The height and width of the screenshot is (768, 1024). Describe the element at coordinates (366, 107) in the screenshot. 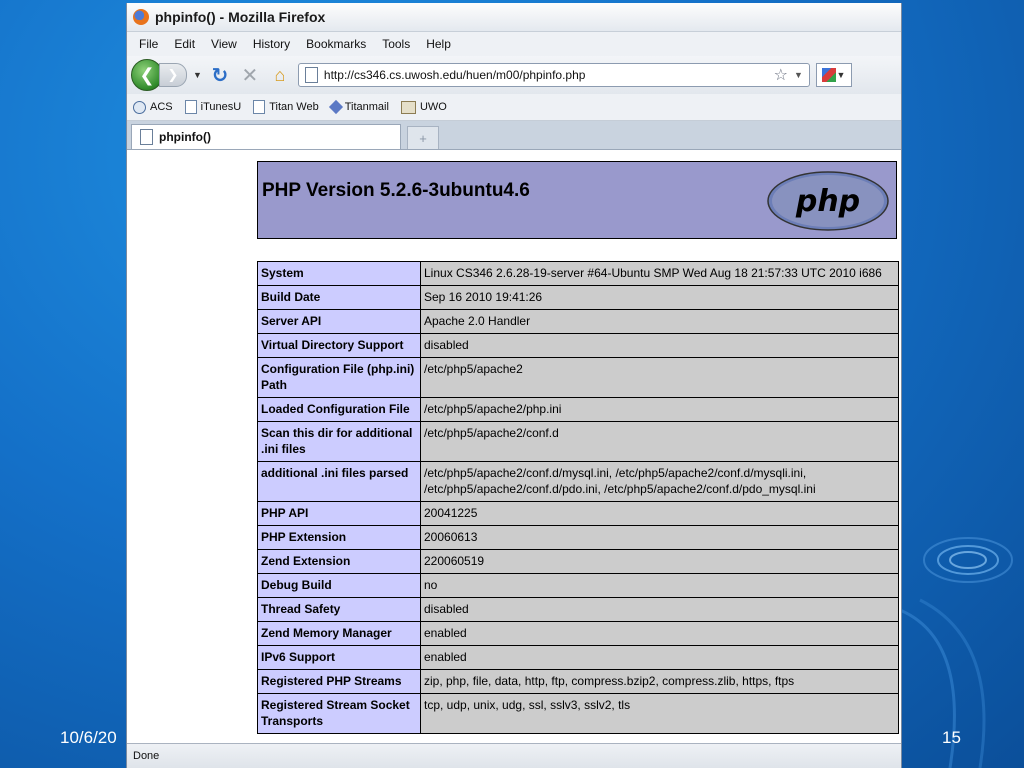

I see `bookmark-label: Titanmail` at that location.